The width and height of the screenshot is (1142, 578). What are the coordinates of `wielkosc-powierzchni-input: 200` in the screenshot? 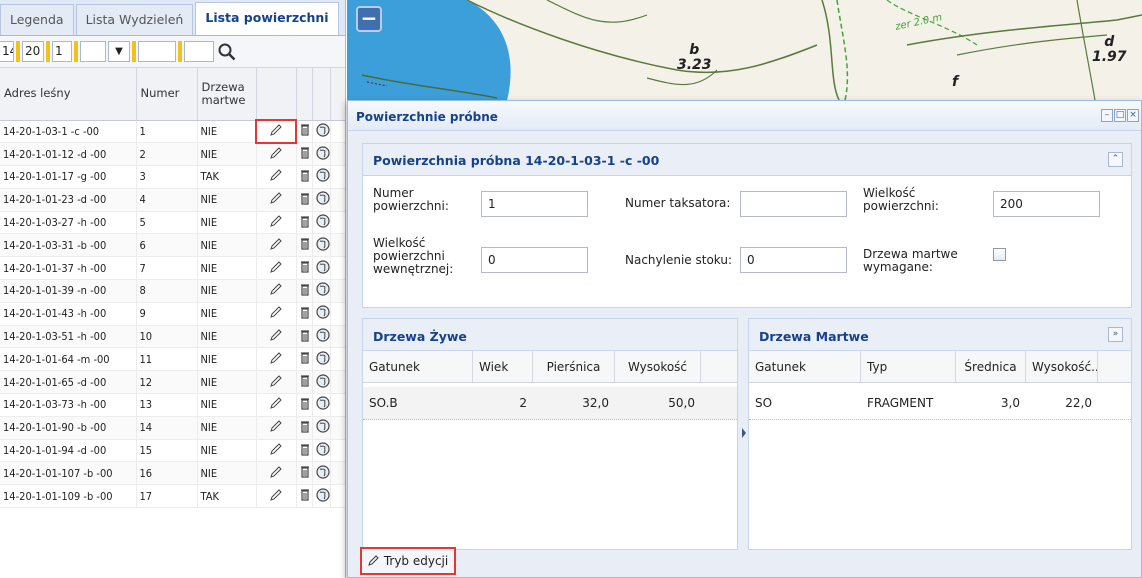 It's located at (1046, 204).